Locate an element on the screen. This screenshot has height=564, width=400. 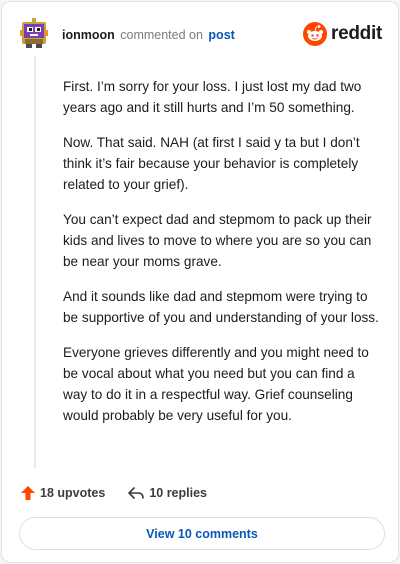
comment-meta: ionmoon commented on post is located at coordinates (148, 35).